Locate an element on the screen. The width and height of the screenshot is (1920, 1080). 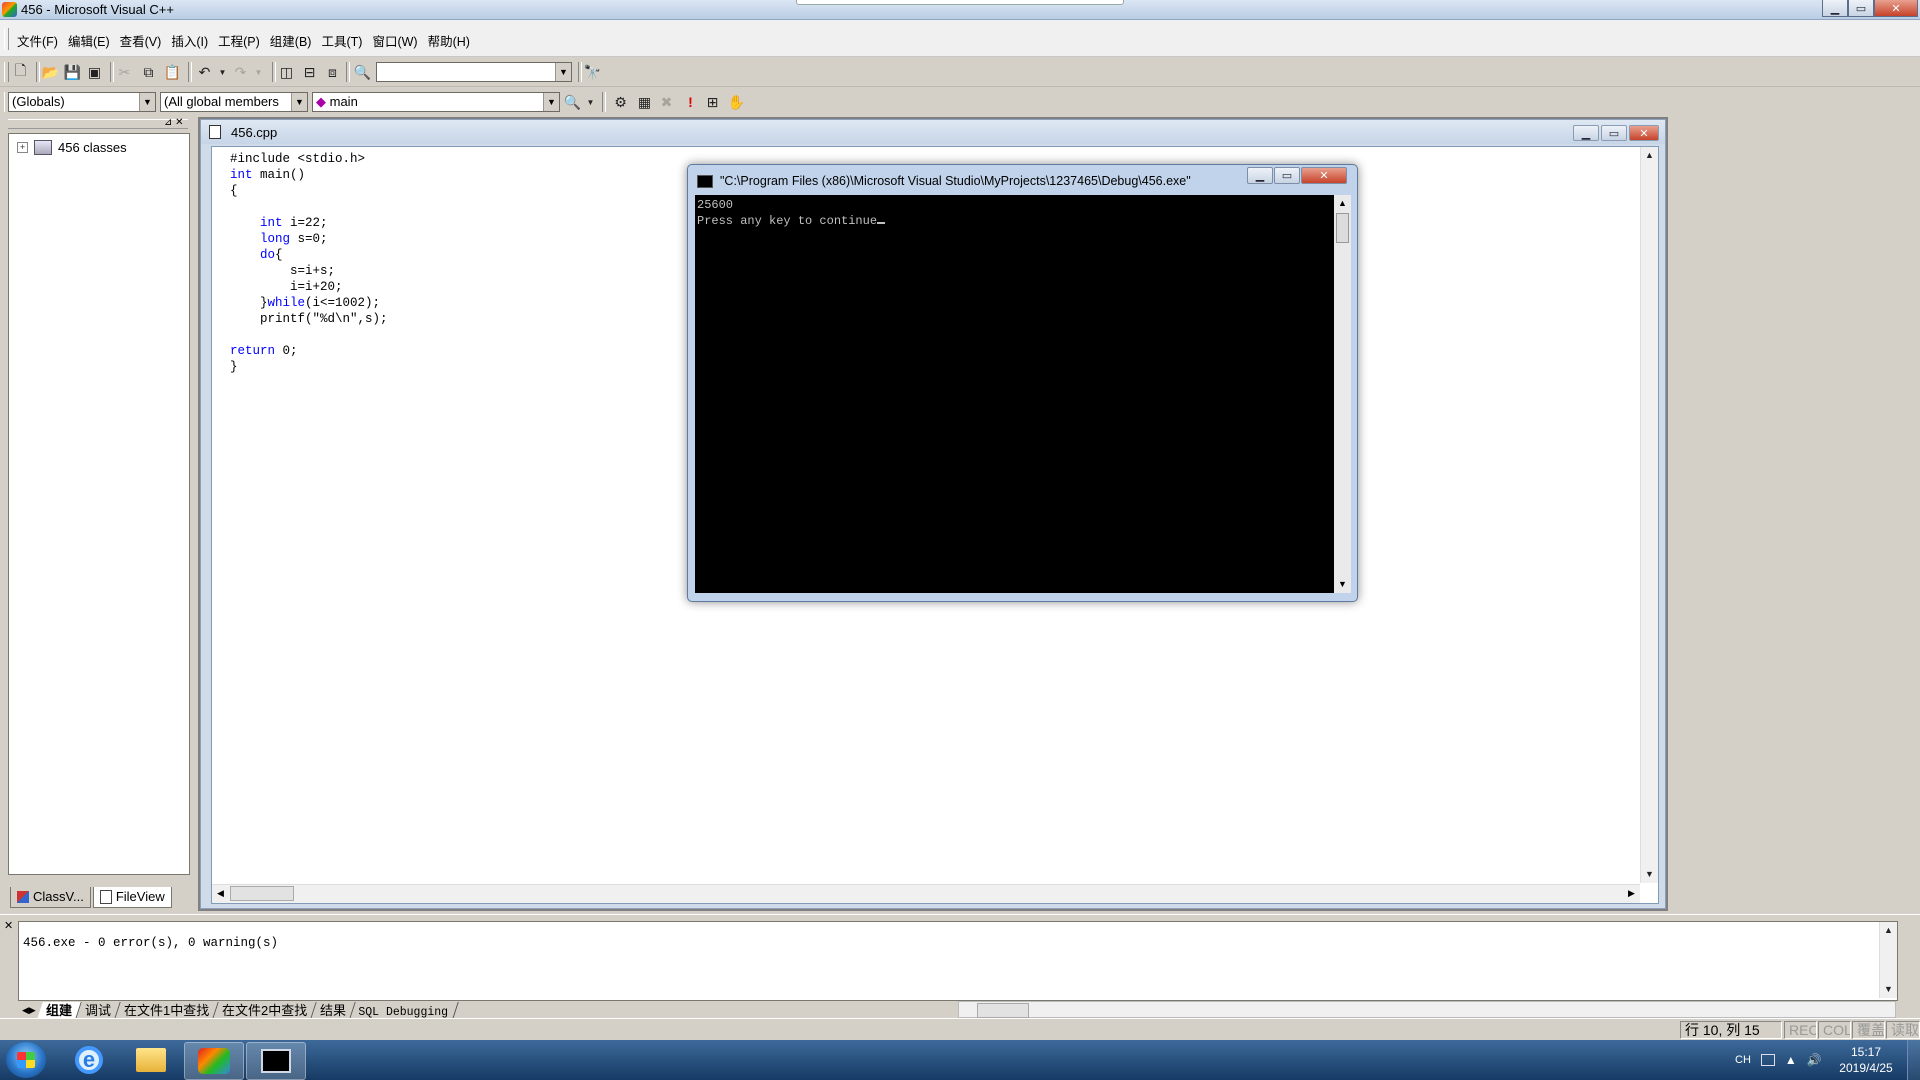
workspace-header is located at coordinates (98, 124).